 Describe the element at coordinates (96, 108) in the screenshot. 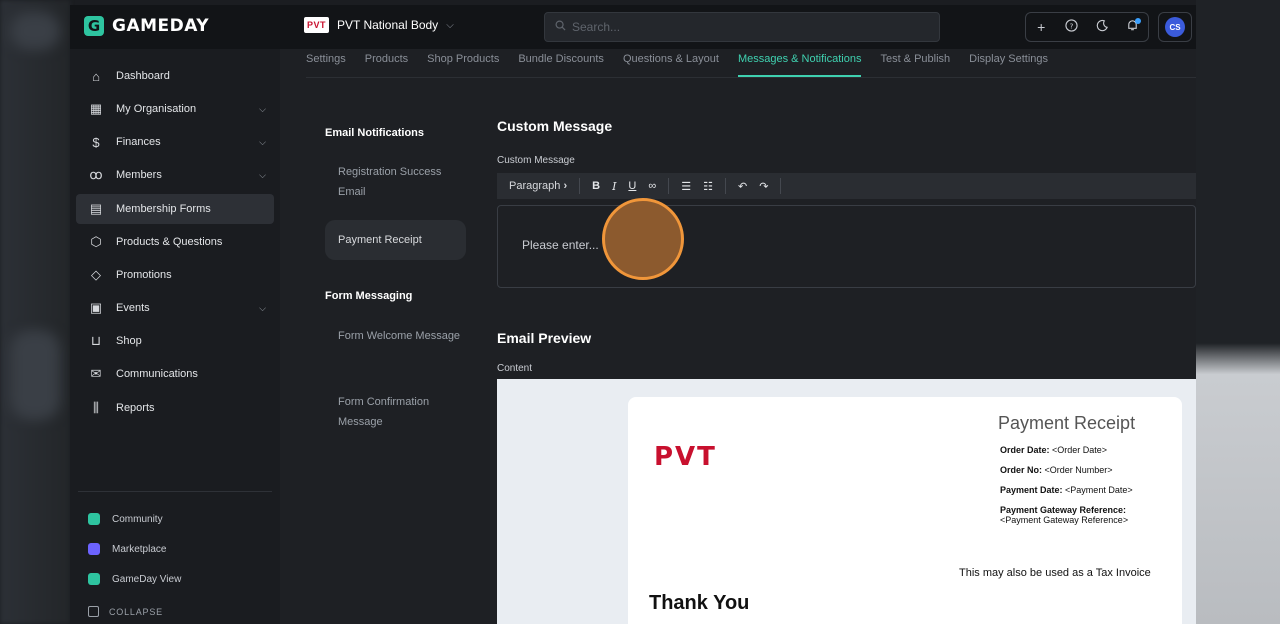

I see `building-icon: ▦` at that location.